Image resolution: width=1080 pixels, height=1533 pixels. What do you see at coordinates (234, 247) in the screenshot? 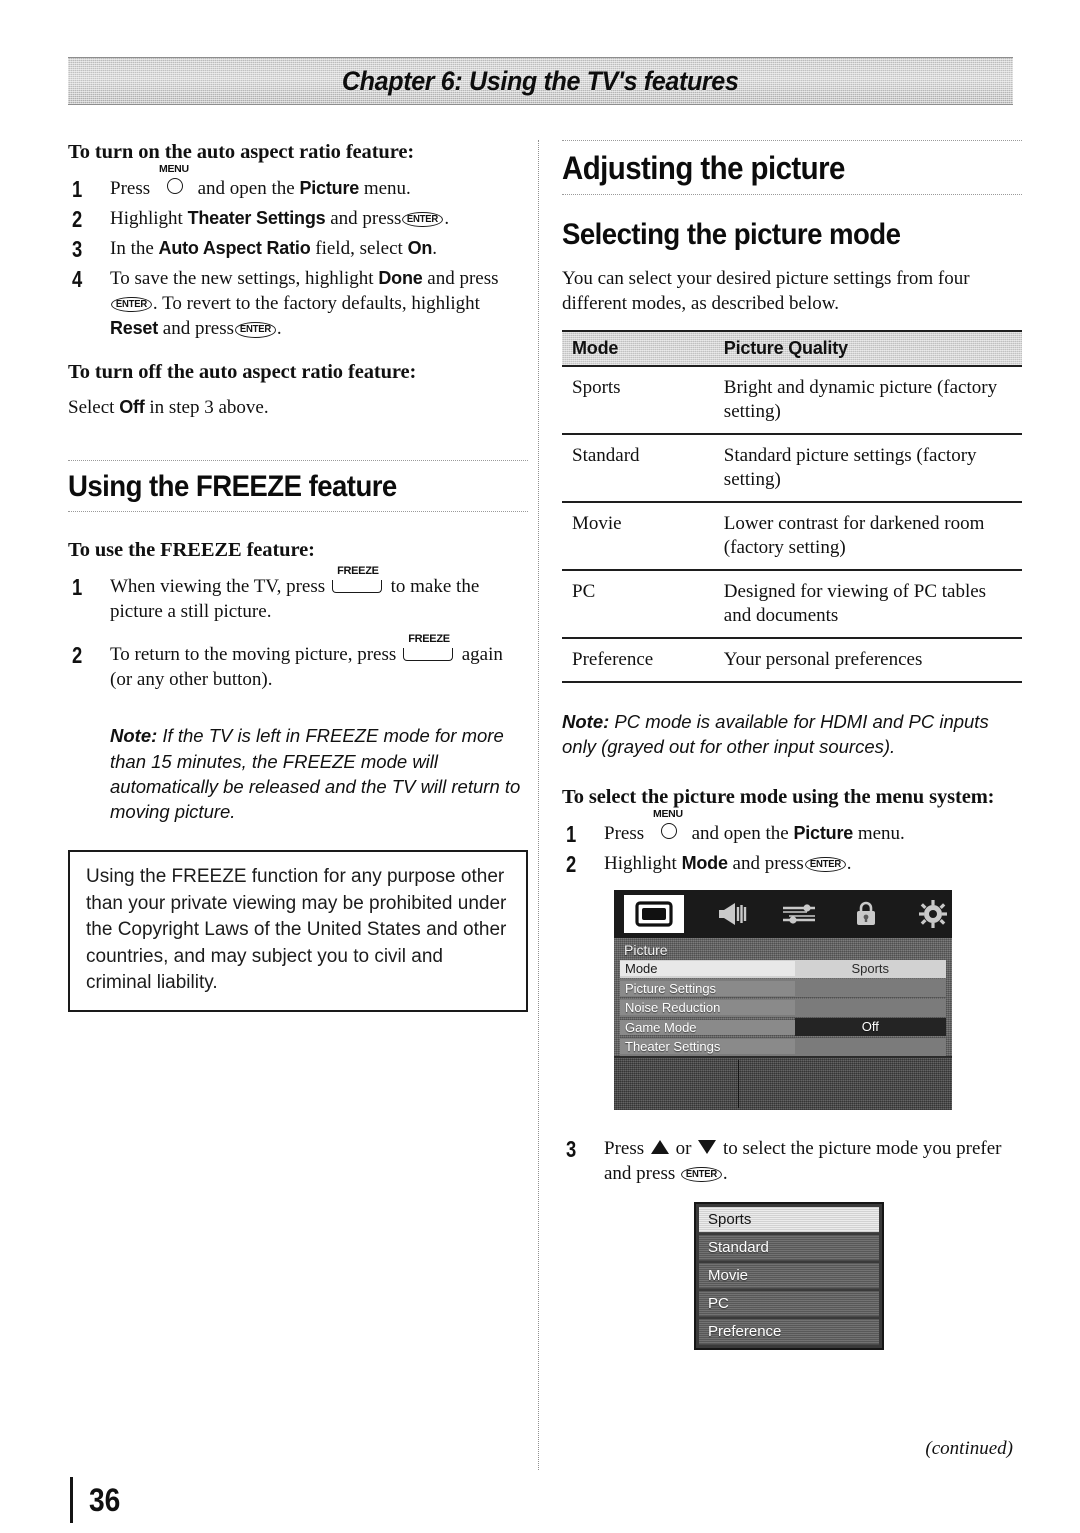
I see `step-text-bold: Auto Aspect Ratio` at bounding box center [234, 247].